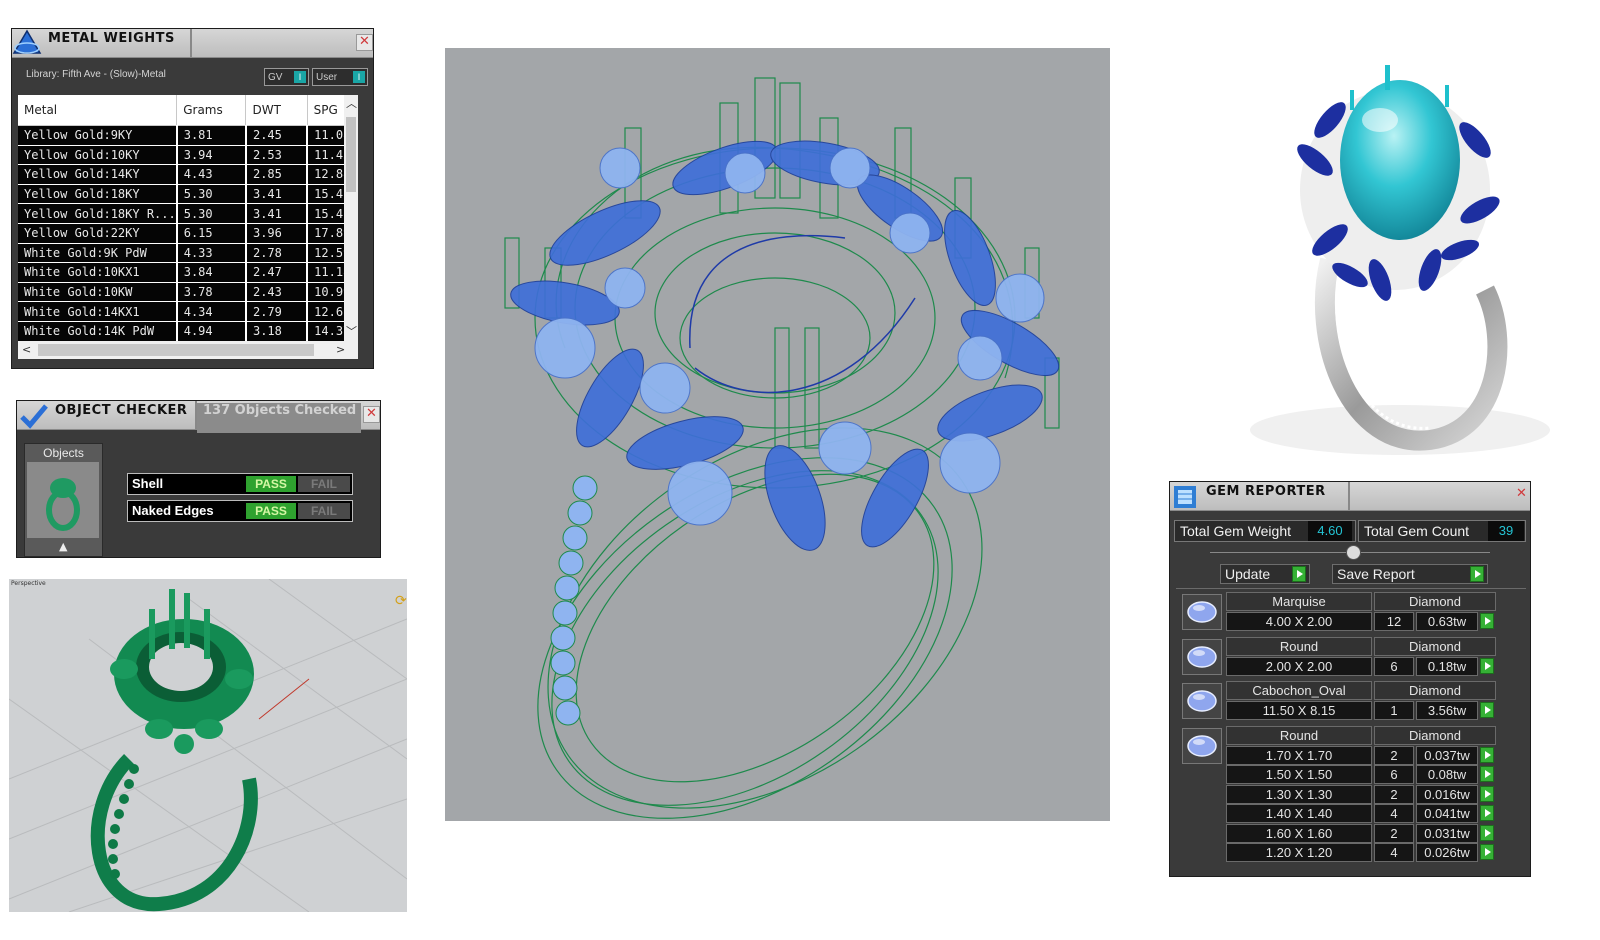 The height and width of the screenshot is (940, 1600). I want to click on objects-list: Objects ▲, so click(63, 500).